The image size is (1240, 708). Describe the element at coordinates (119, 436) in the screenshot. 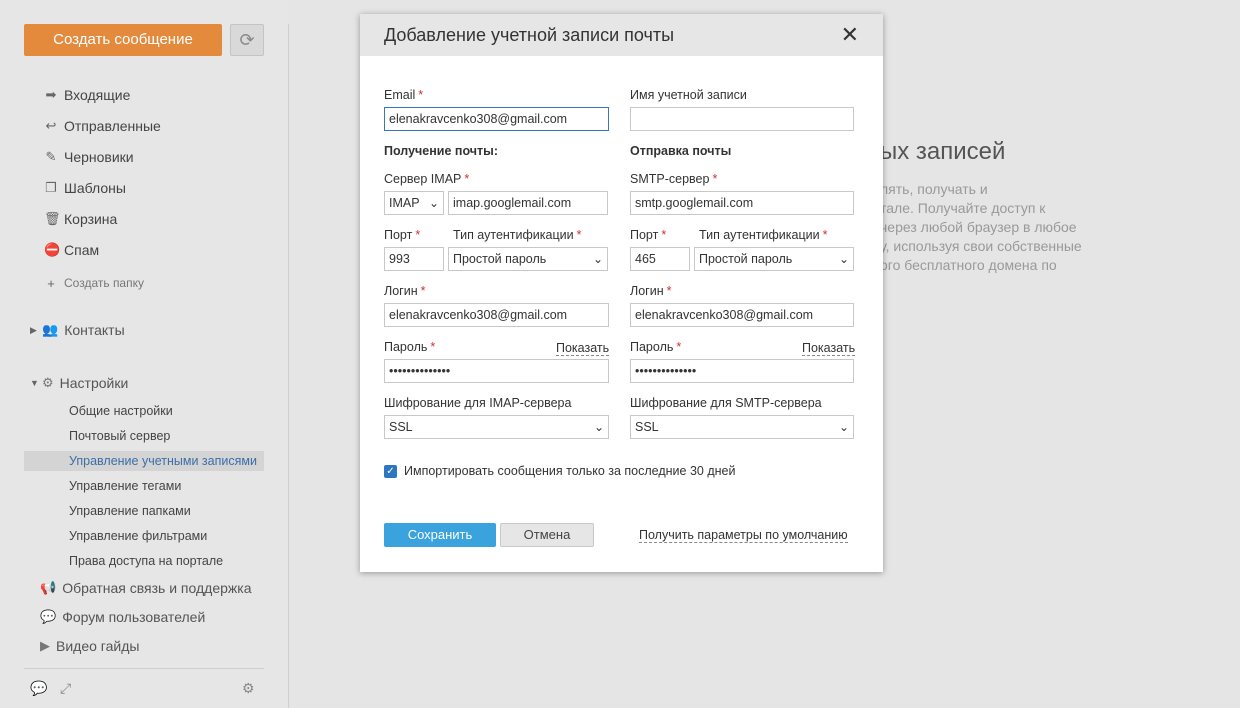

I see `settings-mail-server: Почтовый сервер` at that location.